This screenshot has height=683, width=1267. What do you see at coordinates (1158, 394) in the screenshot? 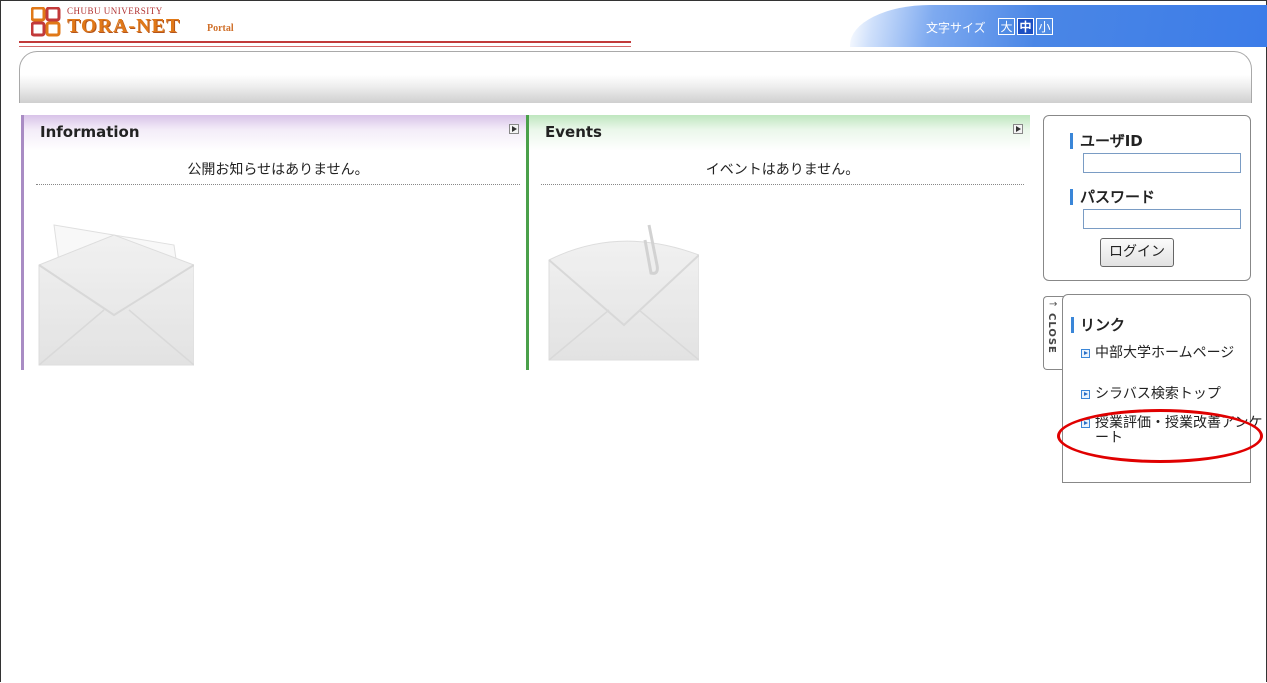
I see `link-label: シラバス検索トップ` at bounding box center [1158, 394].